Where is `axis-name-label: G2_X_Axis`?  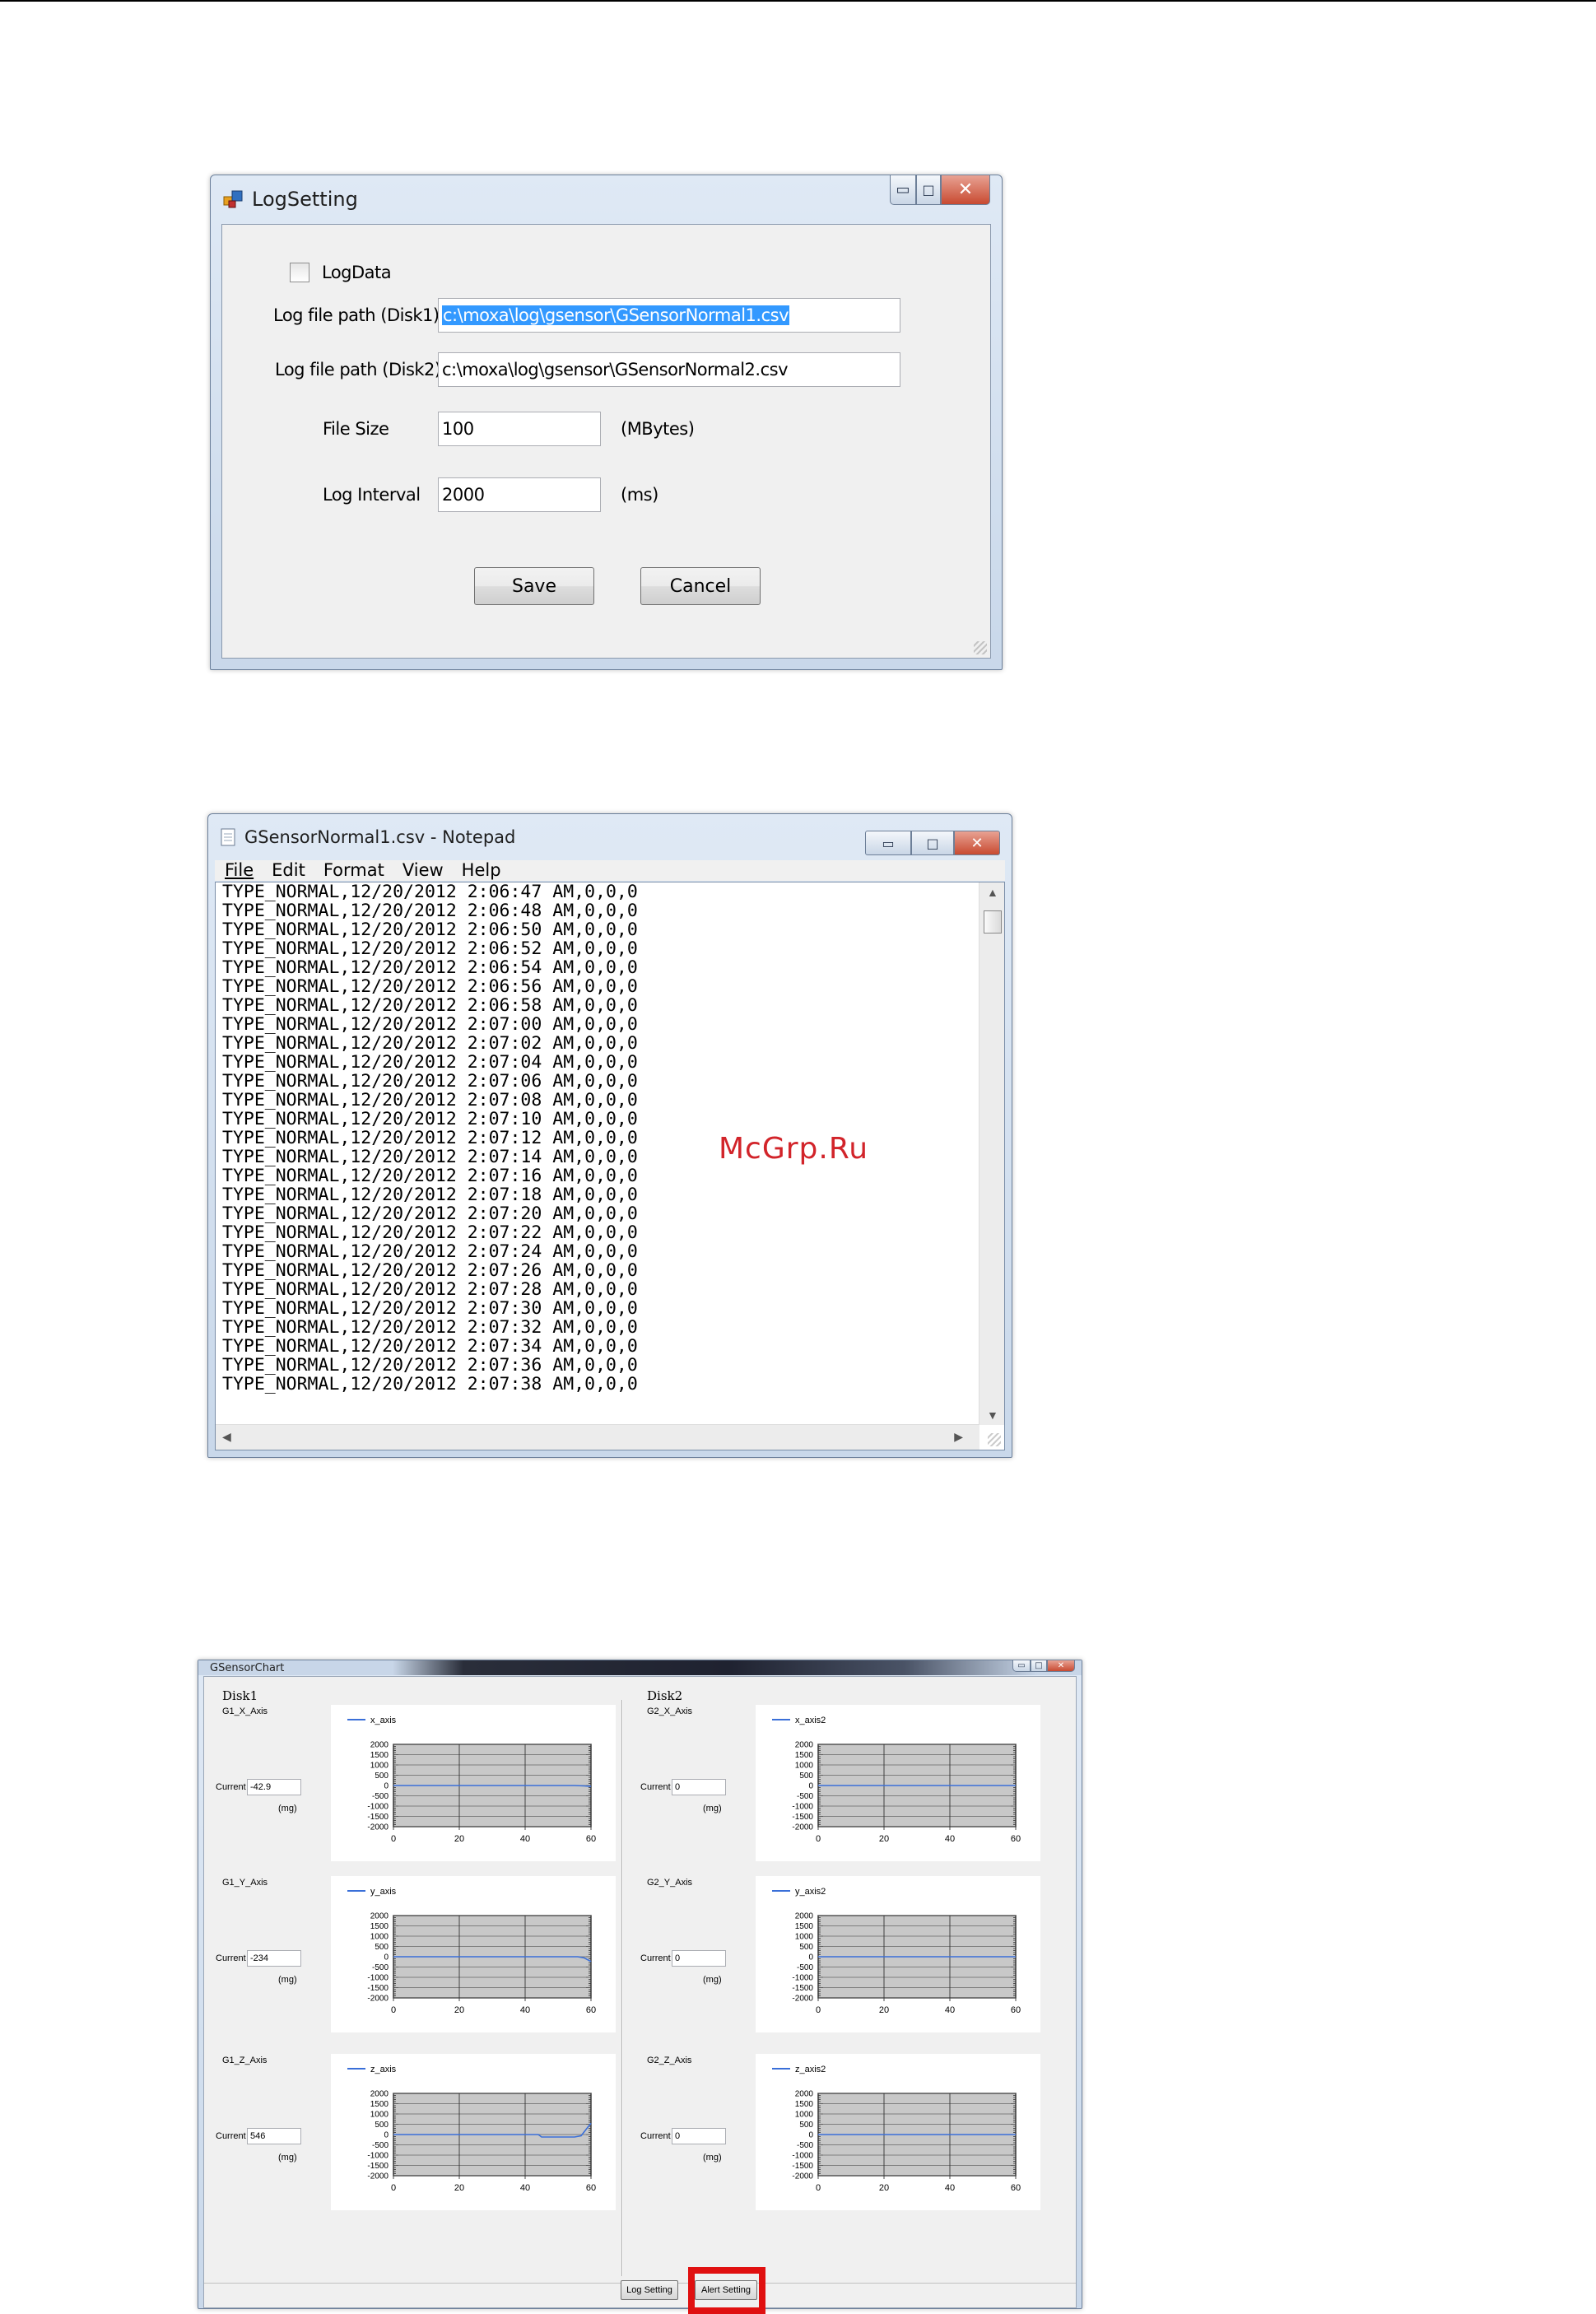 axis-name-label: G2_X_Axis is located at coordinates (670, 1711).